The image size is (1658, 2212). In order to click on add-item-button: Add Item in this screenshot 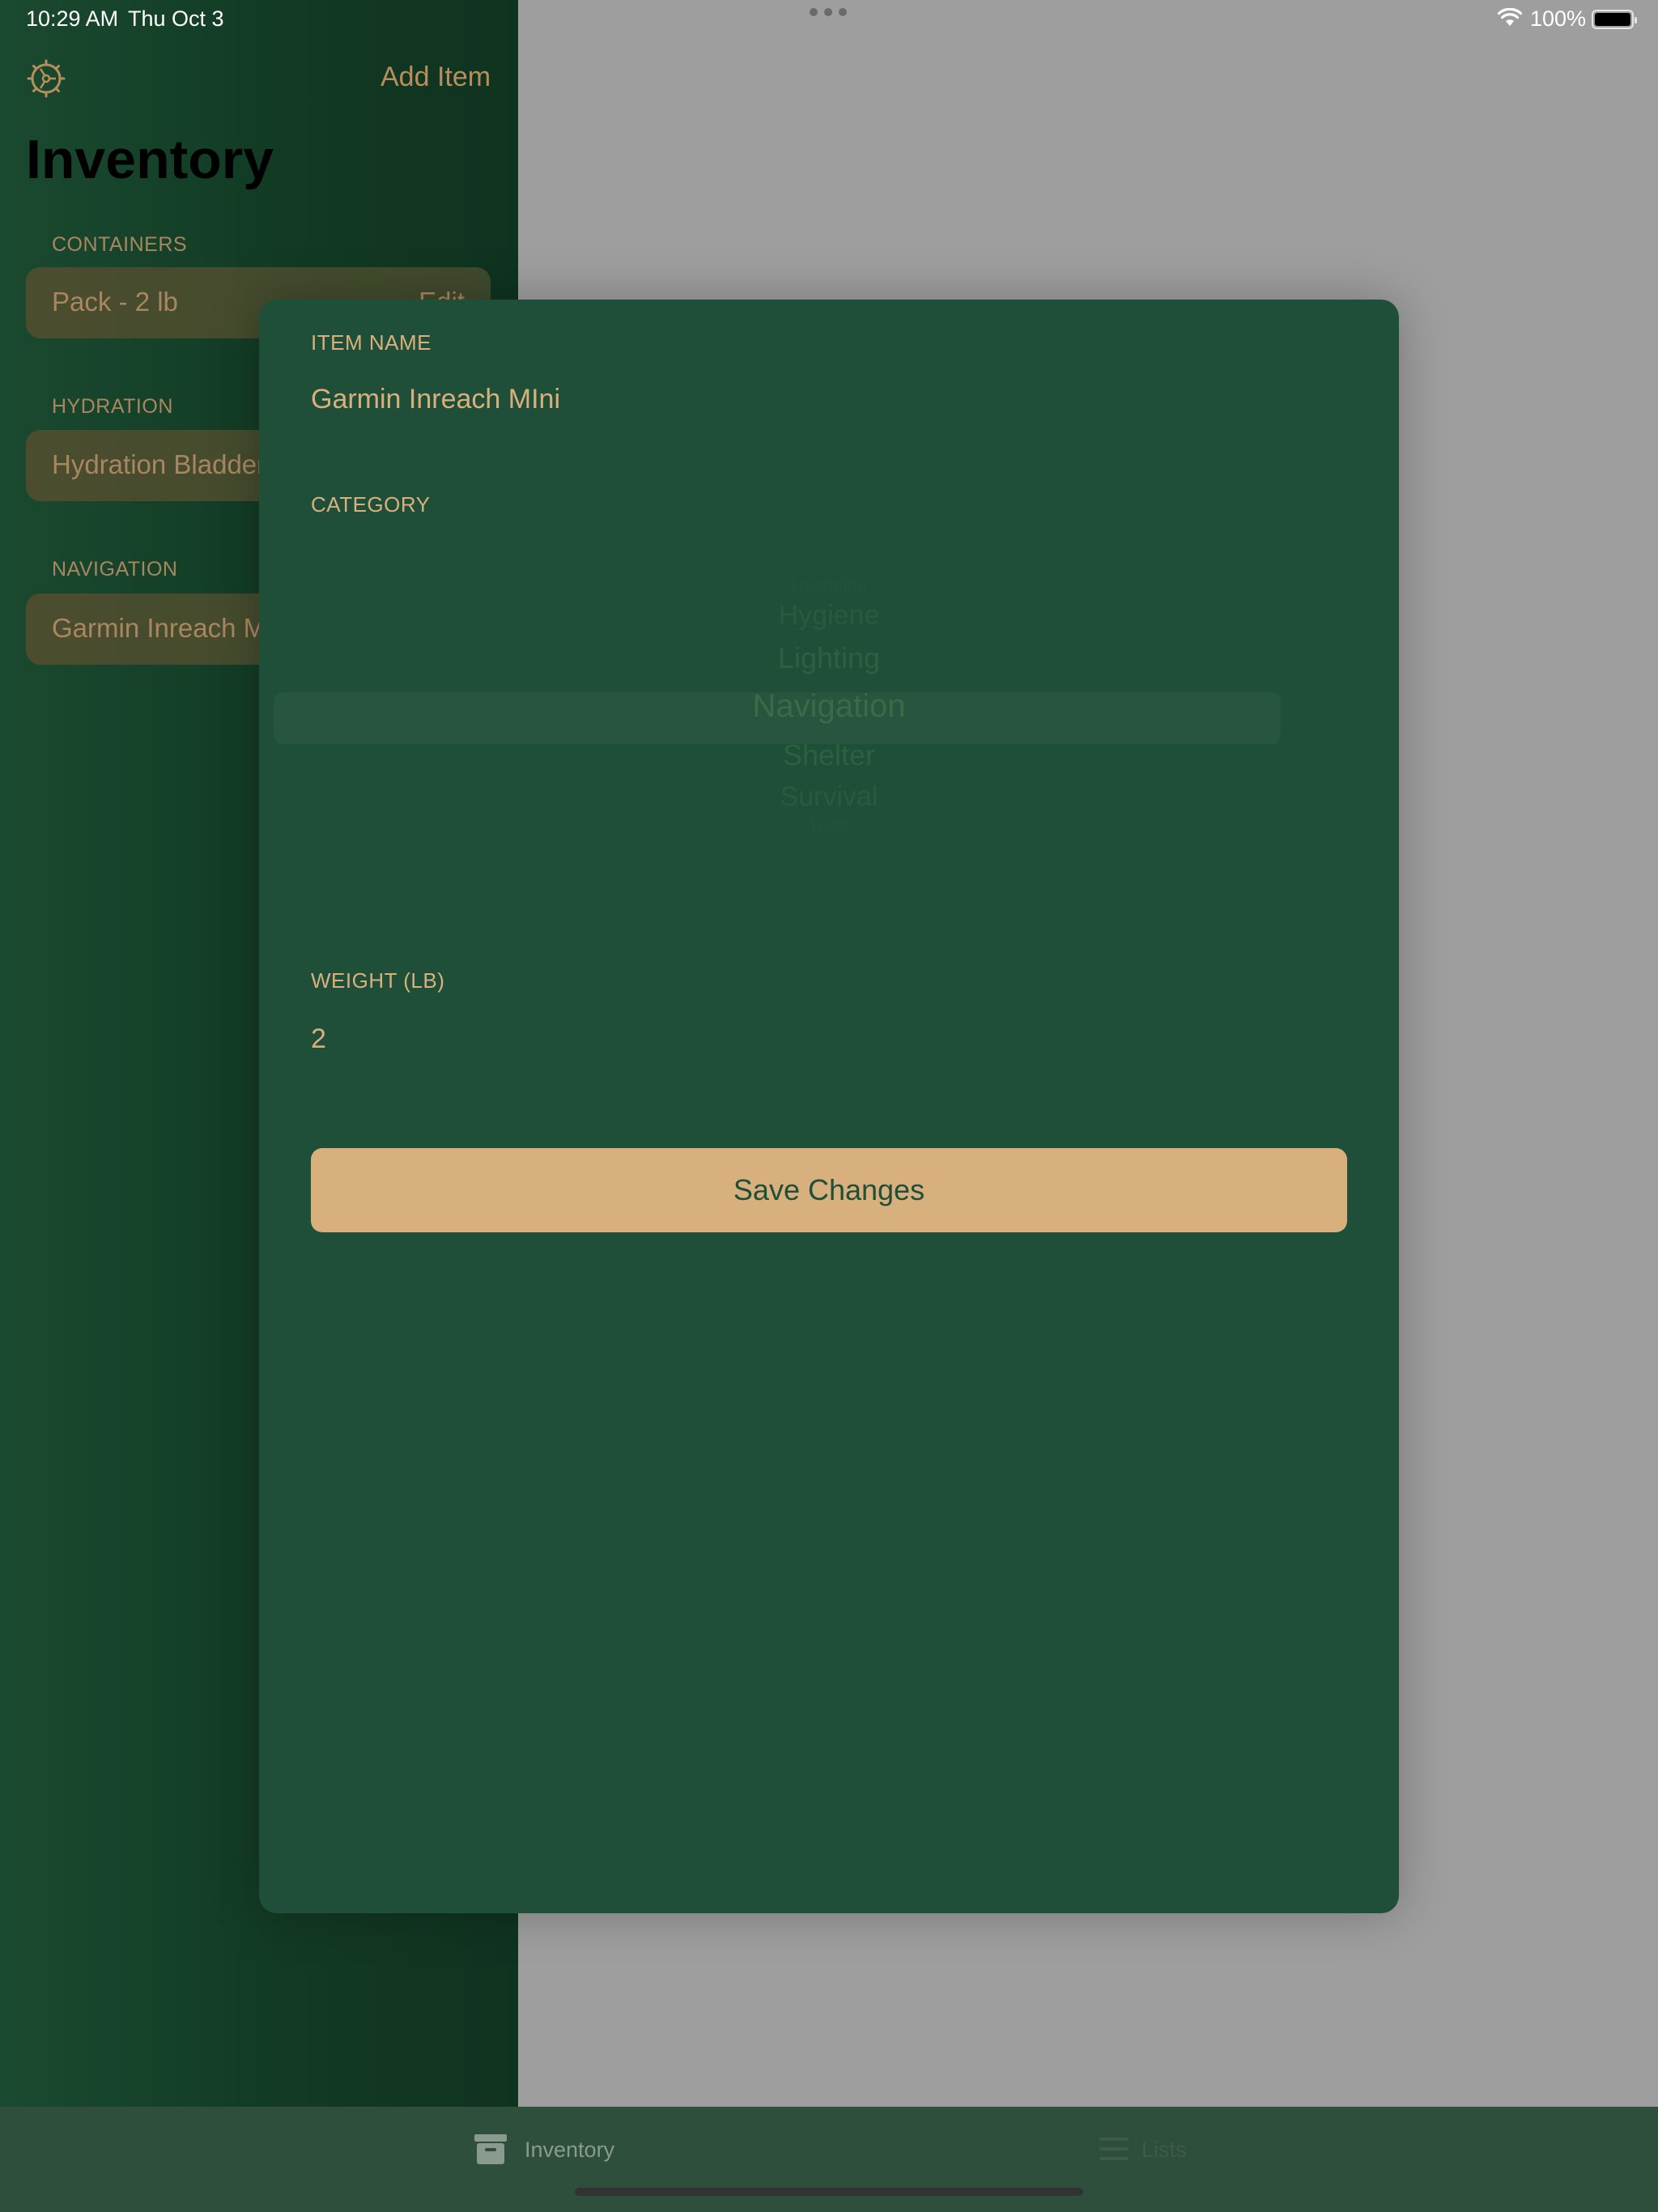, I will do `click(435, 77)`.